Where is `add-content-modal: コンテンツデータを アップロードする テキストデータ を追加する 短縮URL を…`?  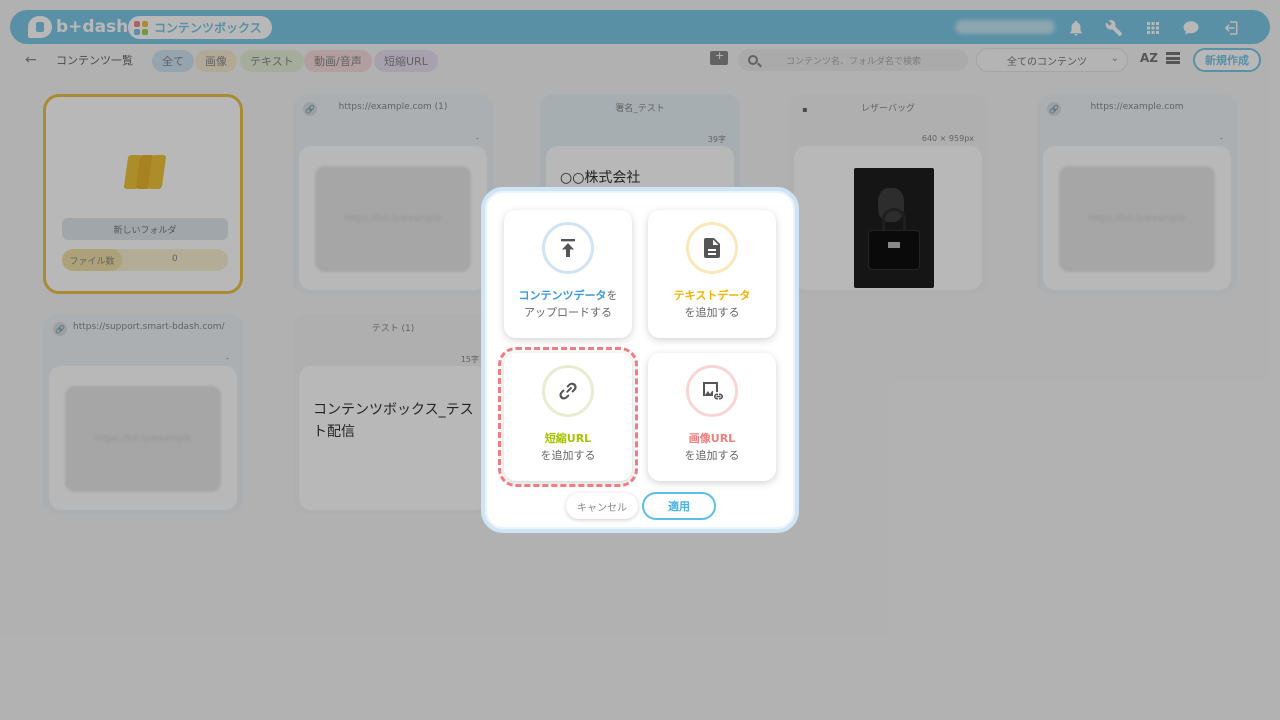 add-content-modal: コンテンツデータを アップロードする テキストデータ を追加する 短縮URL を… is located at coordinates (640, 360).